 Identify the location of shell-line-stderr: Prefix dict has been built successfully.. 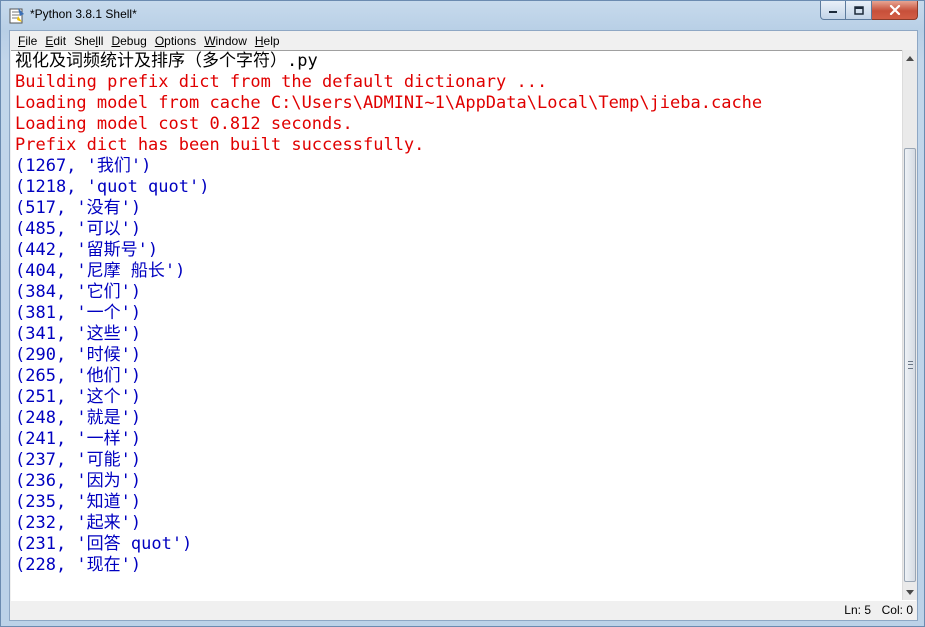
(220, 145).